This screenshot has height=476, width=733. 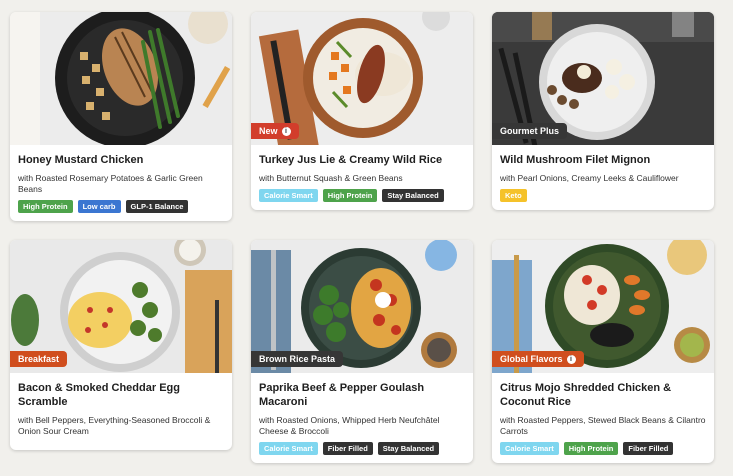 I want to click on tag-label: Brown Rice Pasta, so click(x=297, y=359).